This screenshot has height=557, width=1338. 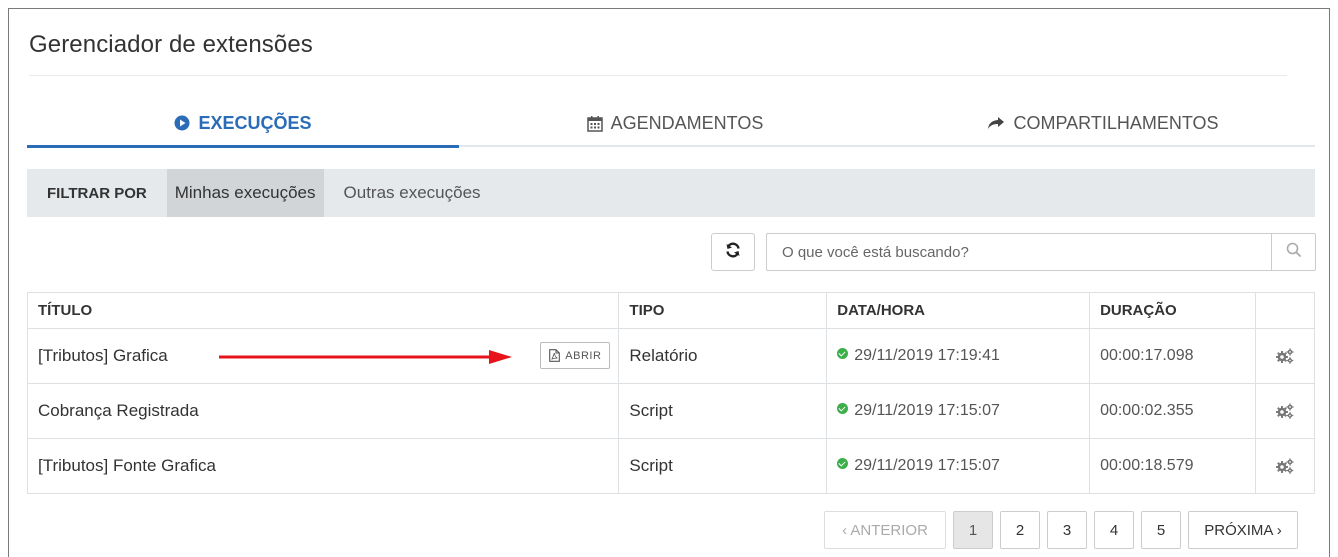 I want to click on filter-option-outras: Outras execuções, so click(x=412, y=193).